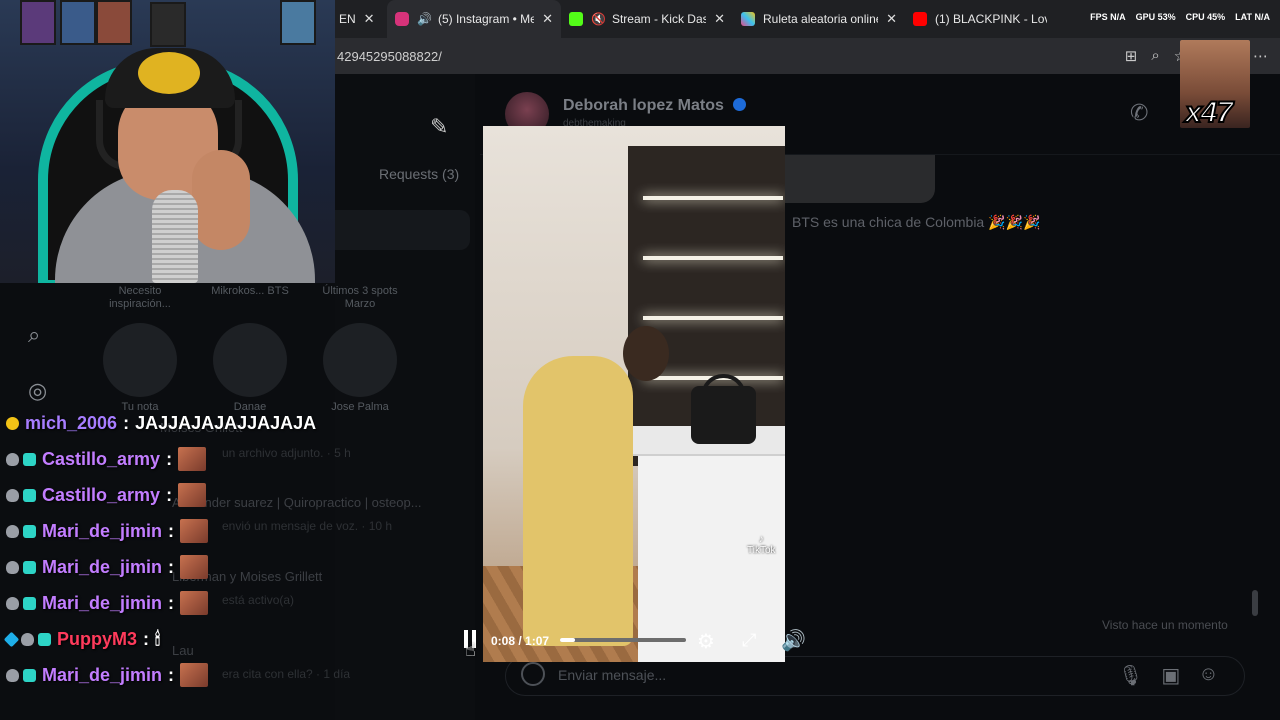  What do you see at coordinates (360, 297) in the screenshot?
I see `story-note: Últimos 3 spots Marzo` at bounding box center [360, 297].